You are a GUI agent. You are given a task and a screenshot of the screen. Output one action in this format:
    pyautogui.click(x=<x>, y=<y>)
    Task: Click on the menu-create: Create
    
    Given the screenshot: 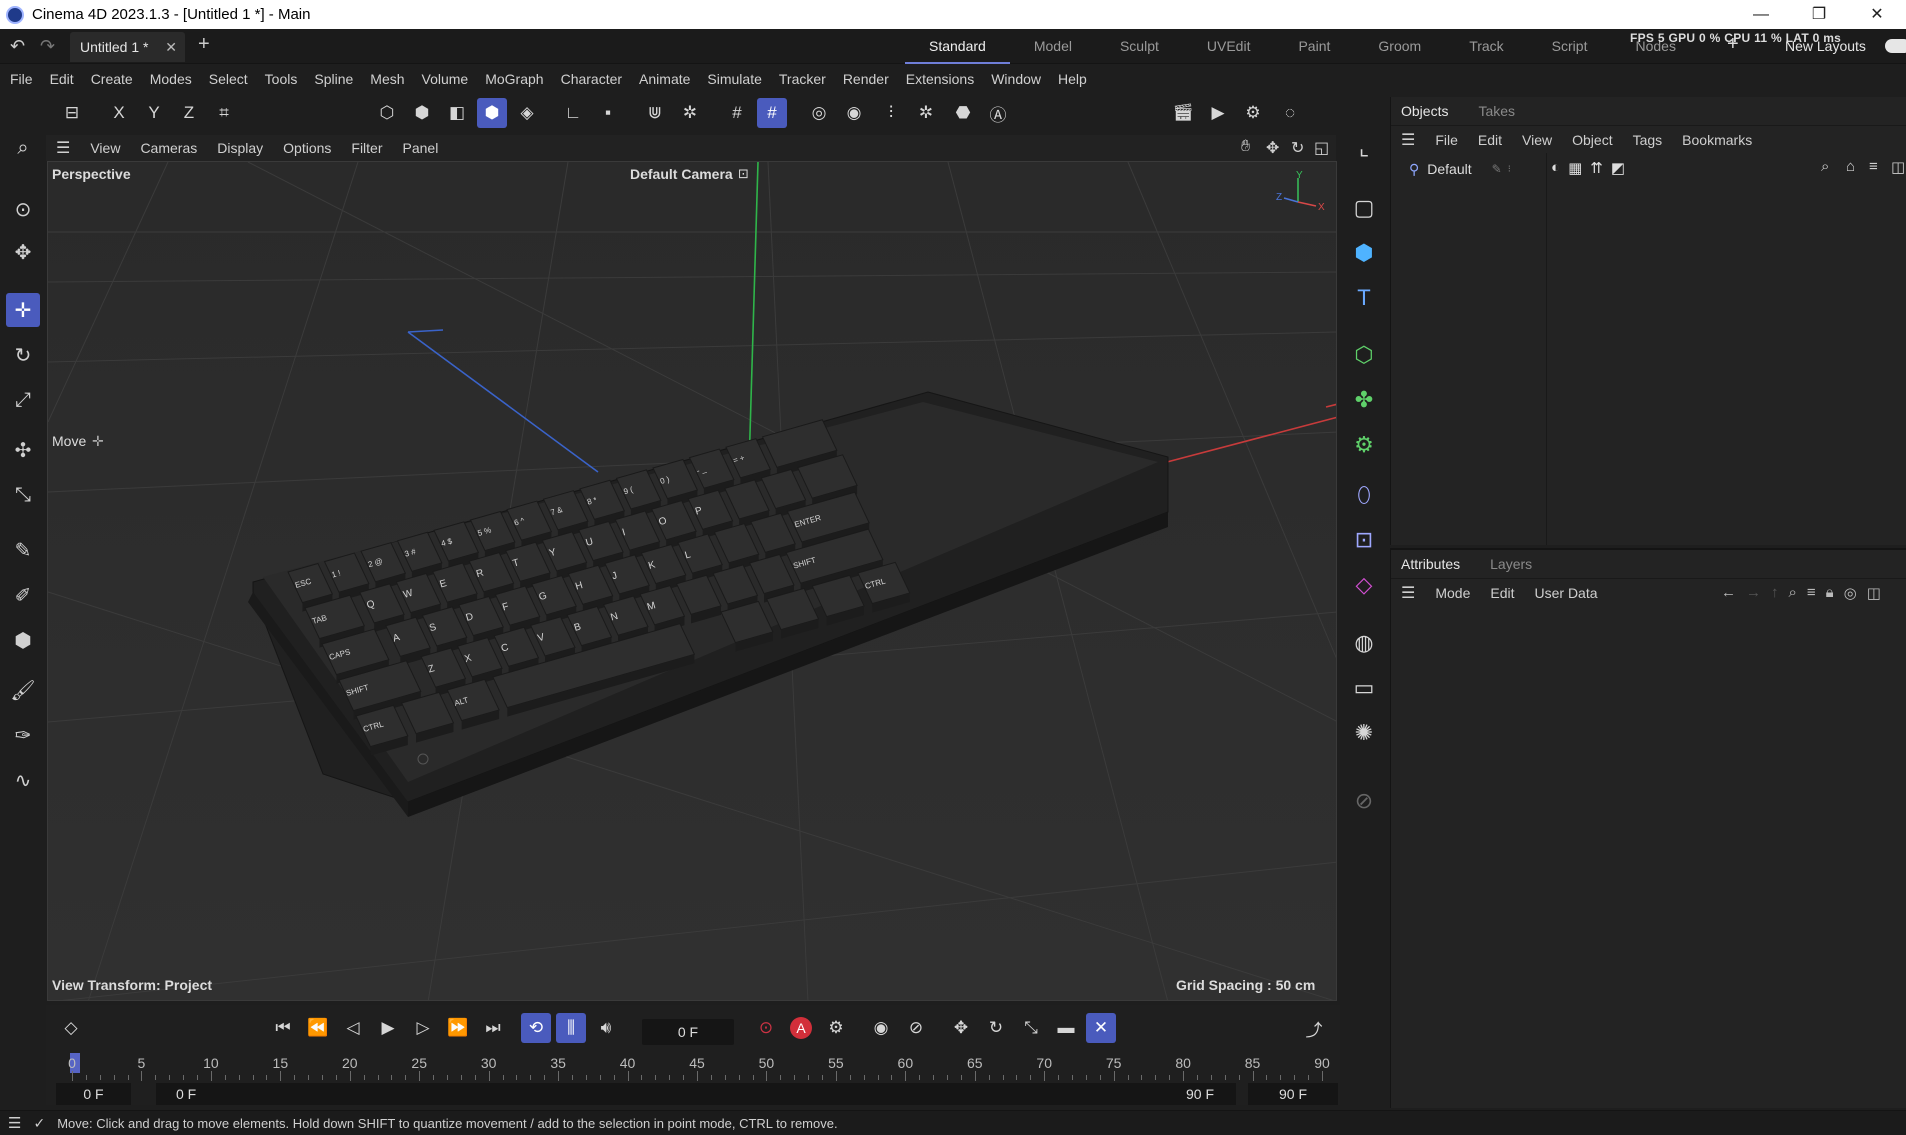 What is the action you would take?
    pyautogui.click(x=112, y=79)
    